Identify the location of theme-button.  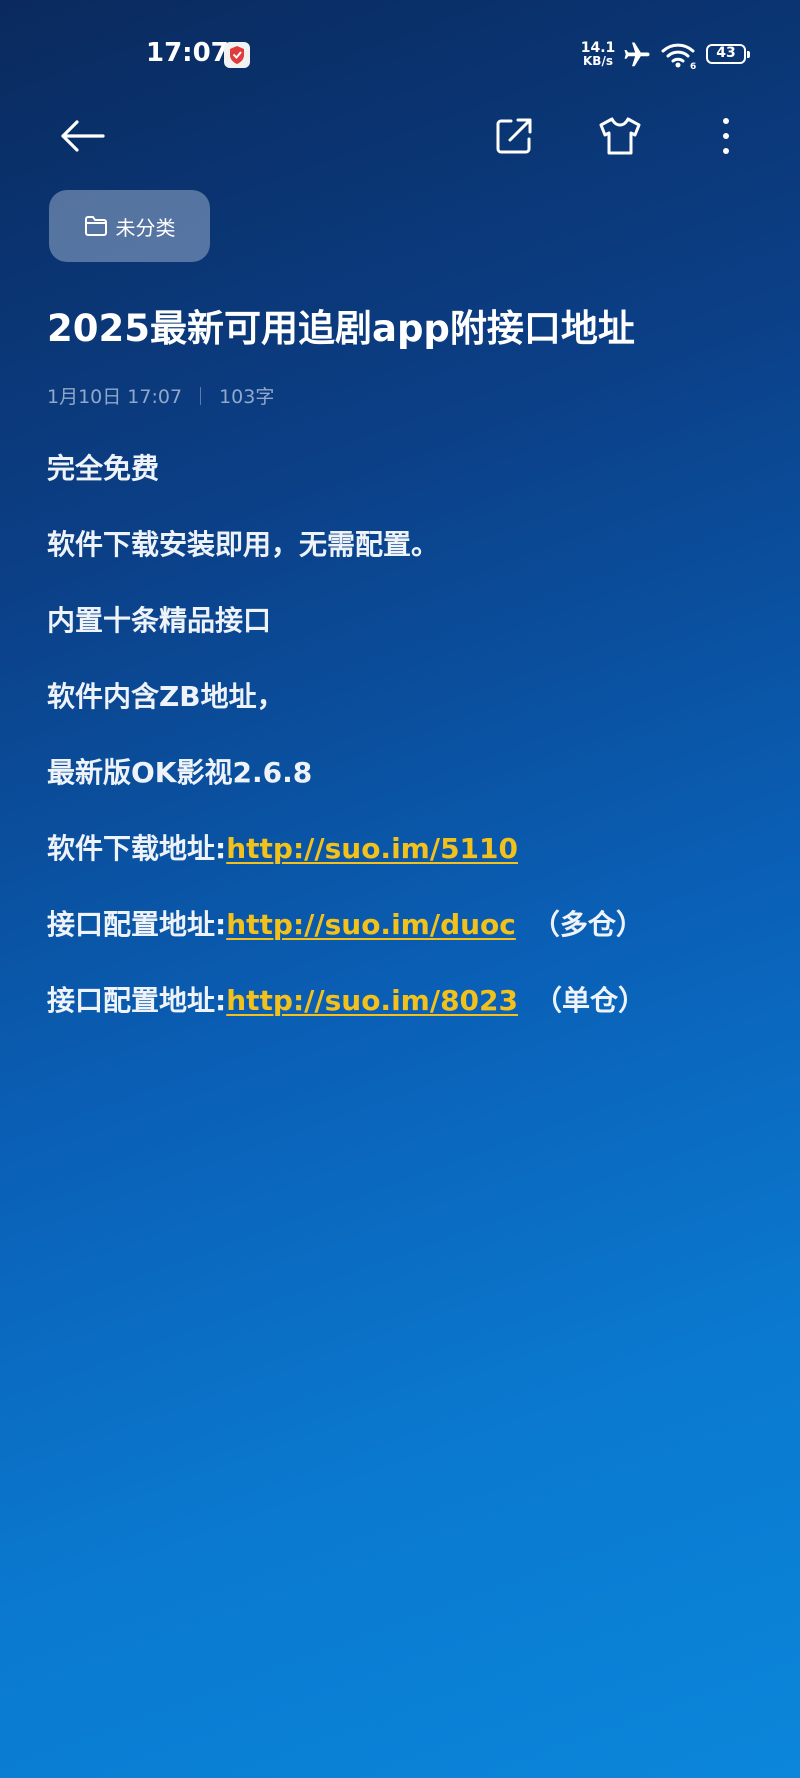
(620, 136).